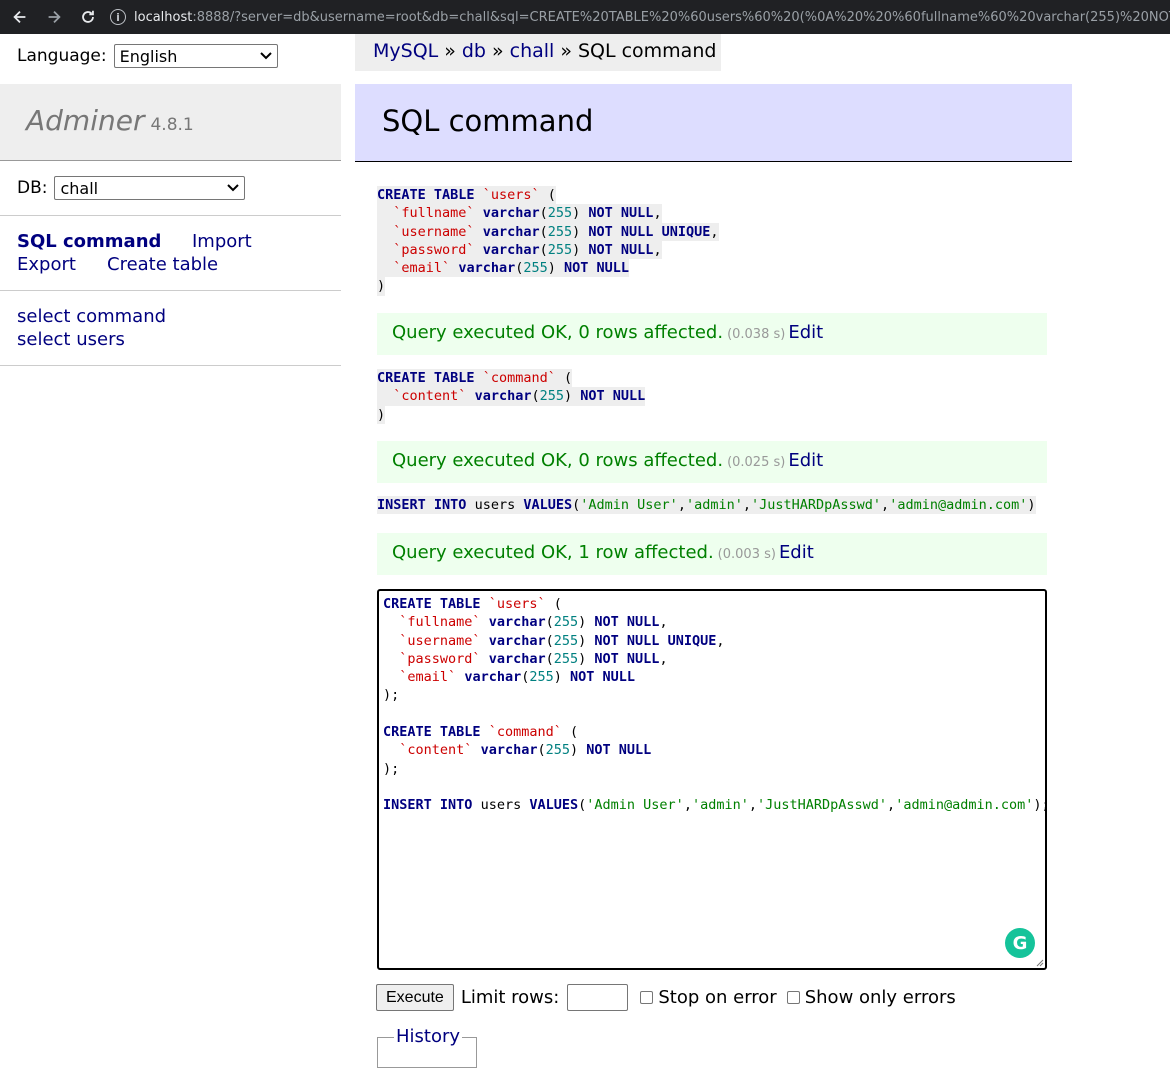  Describe the element at coordinates (150, 188) in the screenshot. I see `db-select: chall` at that location.